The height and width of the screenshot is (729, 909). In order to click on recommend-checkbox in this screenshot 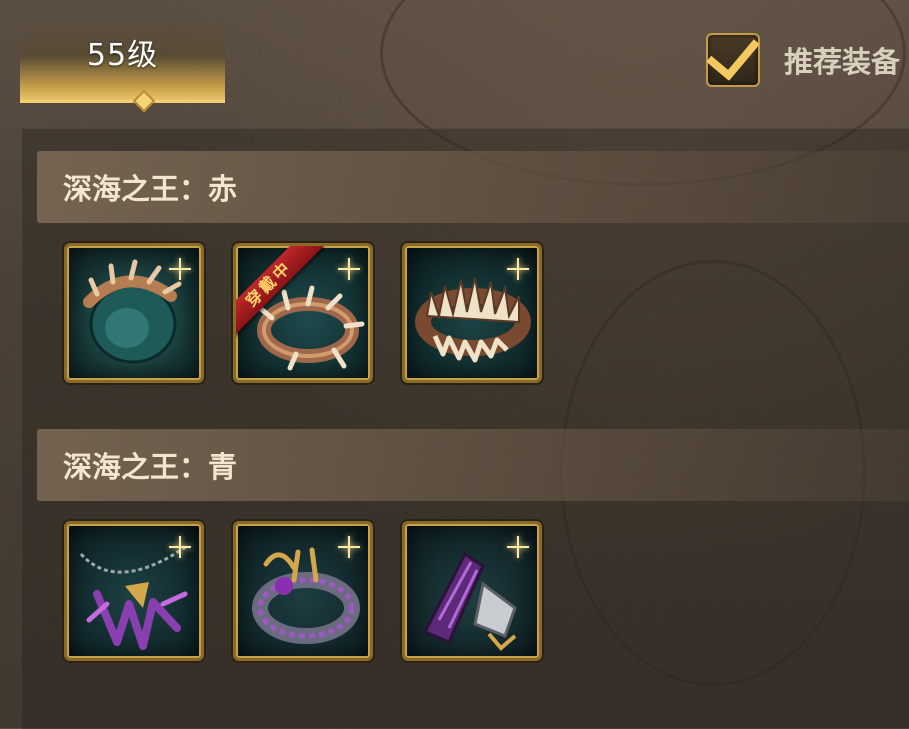, I will do `click(733, 55)`.